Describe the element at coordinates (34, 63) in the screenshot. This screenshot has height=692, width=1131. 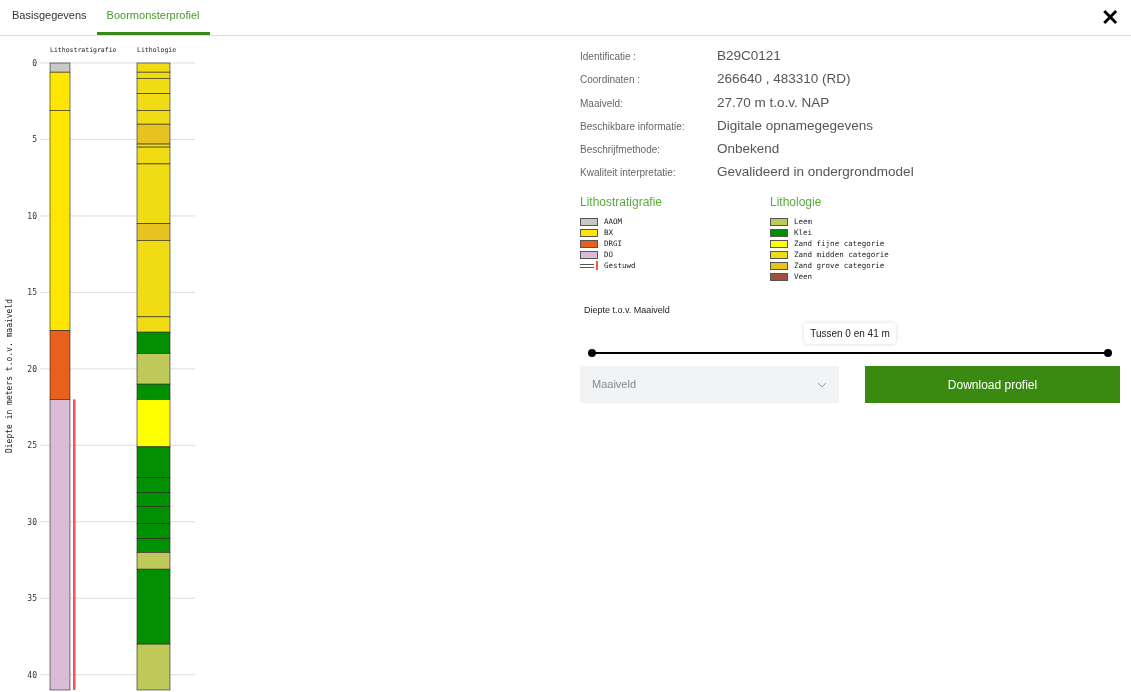
I see `tick-label: 0` at that location.